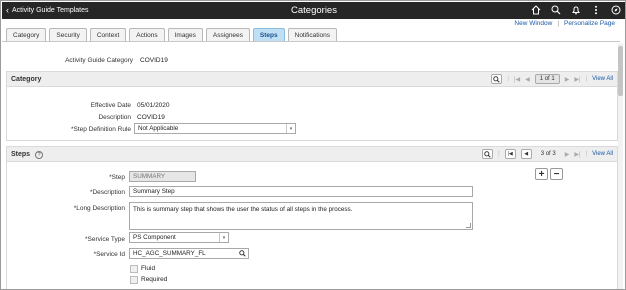 The height and width of the screenshot is (290, 626). Describe the element at coordinates (134, 269) in the screenshot. I see `fluid-checkbox` at that location.